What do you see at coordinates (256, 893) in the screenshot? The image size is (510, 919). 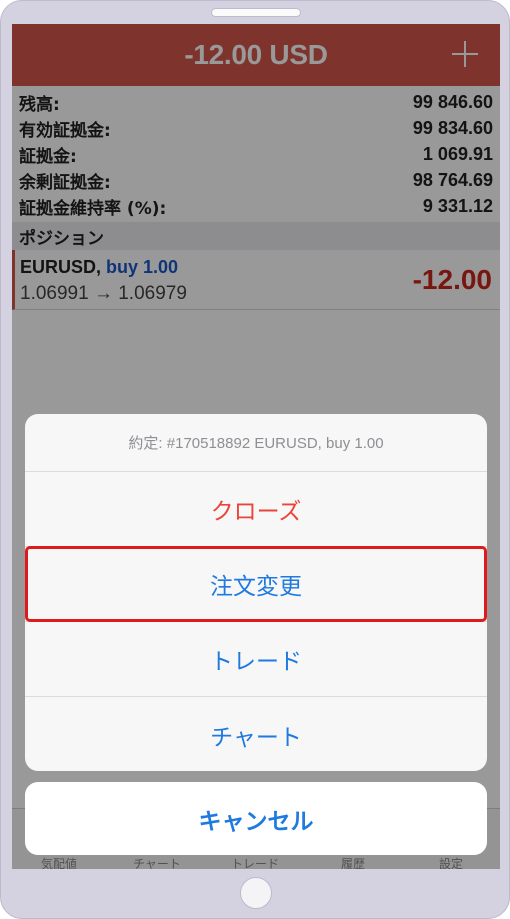 I see `home-button` at bounding box center [256, 893].